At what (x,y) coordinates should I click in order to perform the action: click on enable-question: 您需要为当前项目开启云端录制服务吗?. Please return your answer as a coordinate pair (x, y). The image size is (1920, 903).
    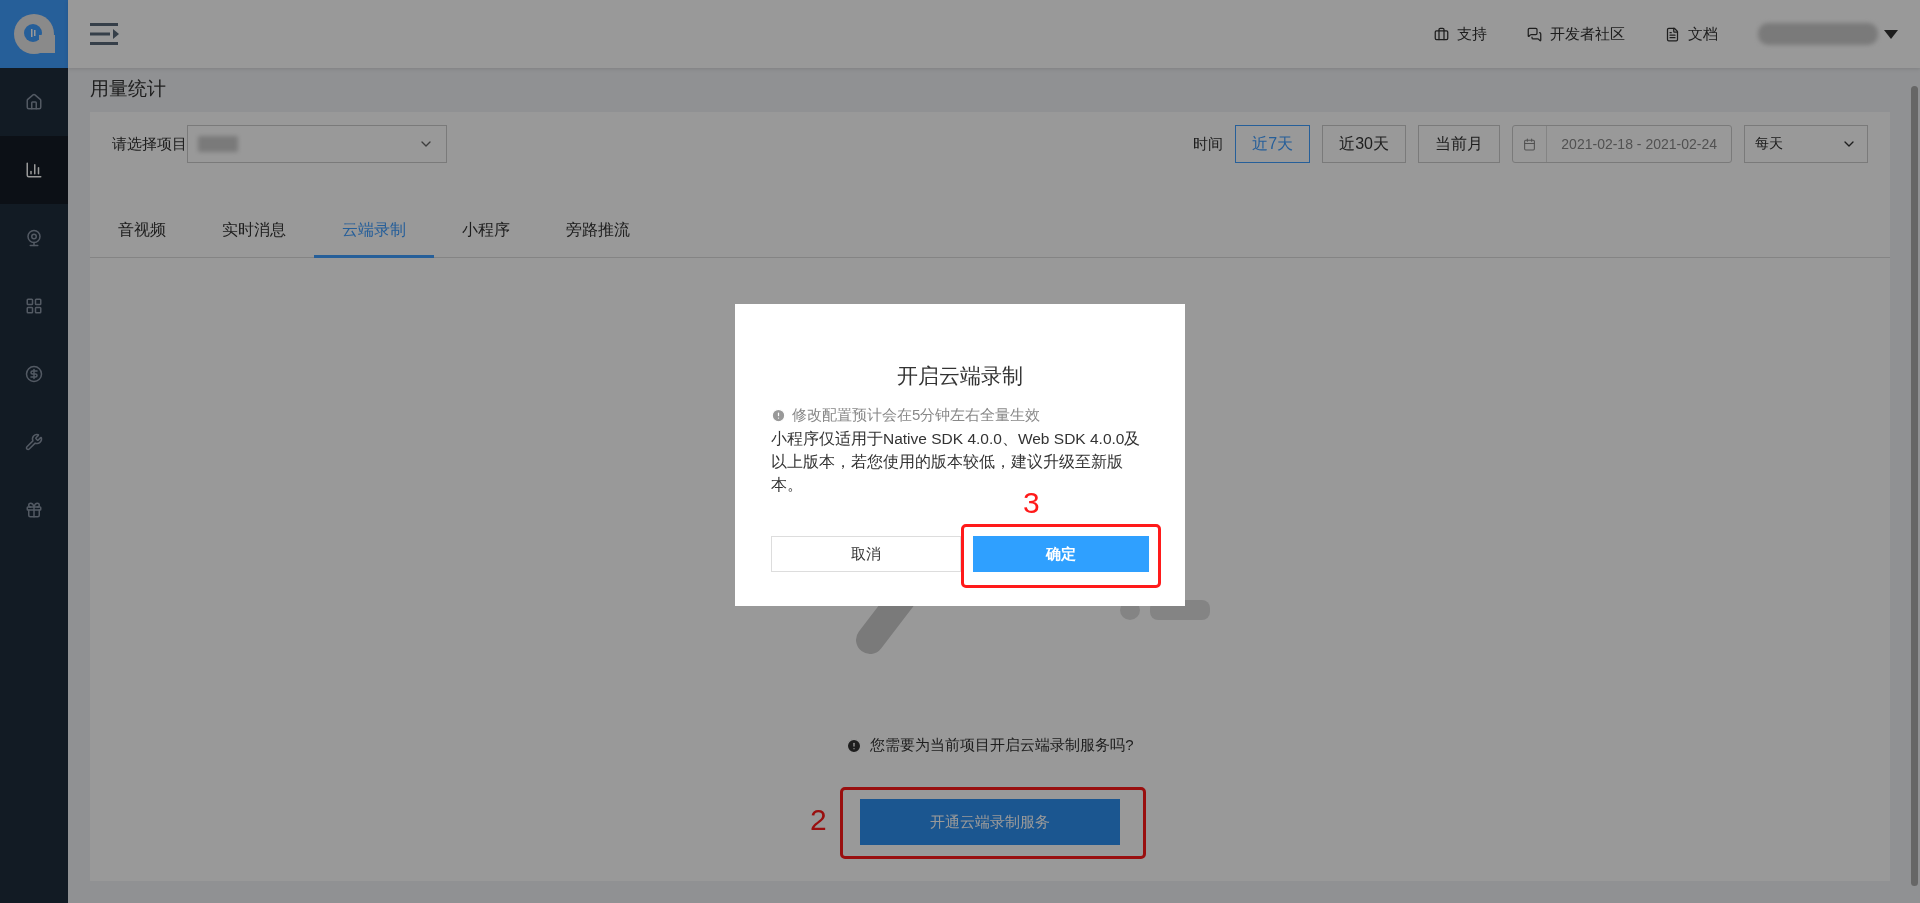
    Looking at the image, I should click on (1002, 745).